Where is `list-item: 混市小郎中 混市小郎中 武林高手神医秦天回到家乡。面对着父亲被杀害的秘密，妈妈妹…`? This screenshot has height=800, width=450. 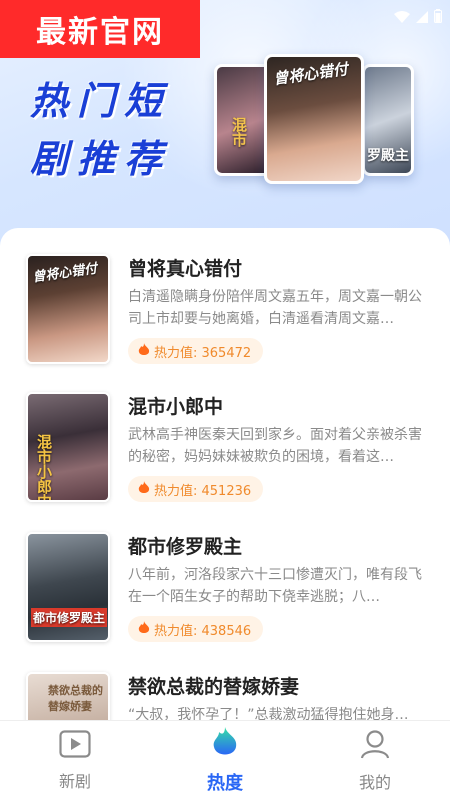 list-item: 混市小郎中 混市小郎中 武林高手神医秦天回到家乡。面对着父亲被杀害的秘密，妈妈妹… is located at coordinates (226, 448).